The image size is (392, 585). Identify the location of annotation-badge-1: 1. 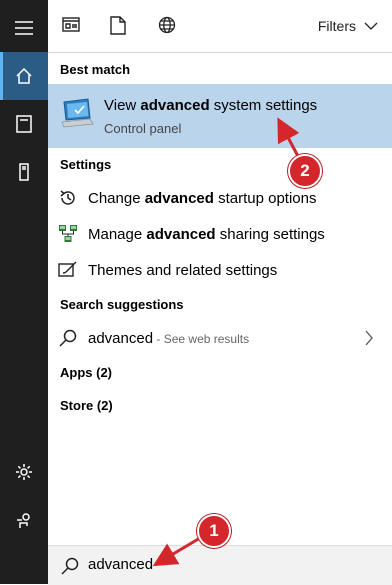
(214, 531).